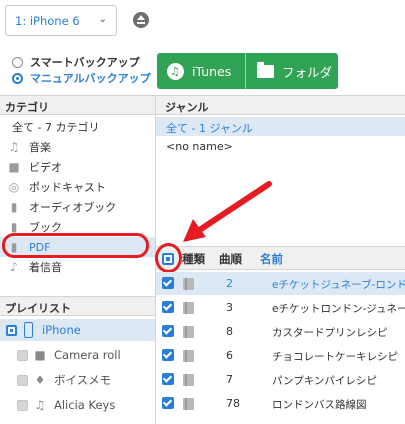 The height and width of the screenshot is (424, 405). I want to click on row-order: 7, so click(229, 379).